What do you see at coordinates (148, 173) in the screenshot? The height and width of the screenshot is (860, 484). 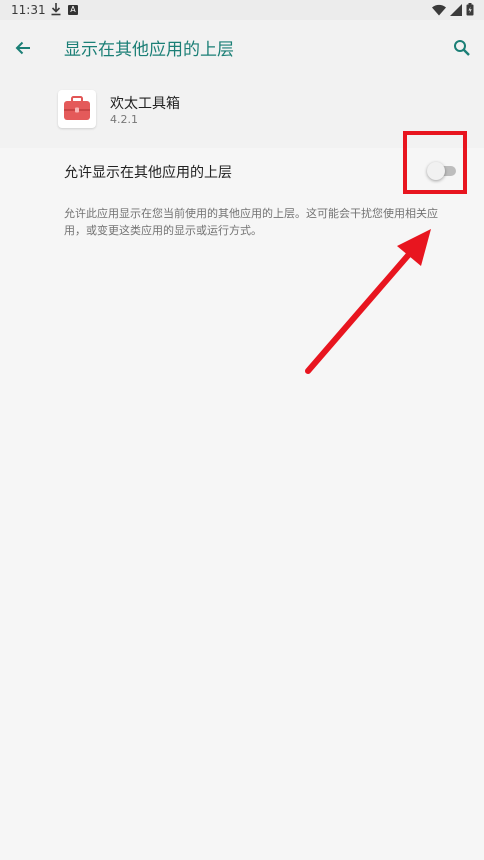 I see `overlay-permission-label: 允许显示在其他应用的上层` at bounding box center [148, 173].